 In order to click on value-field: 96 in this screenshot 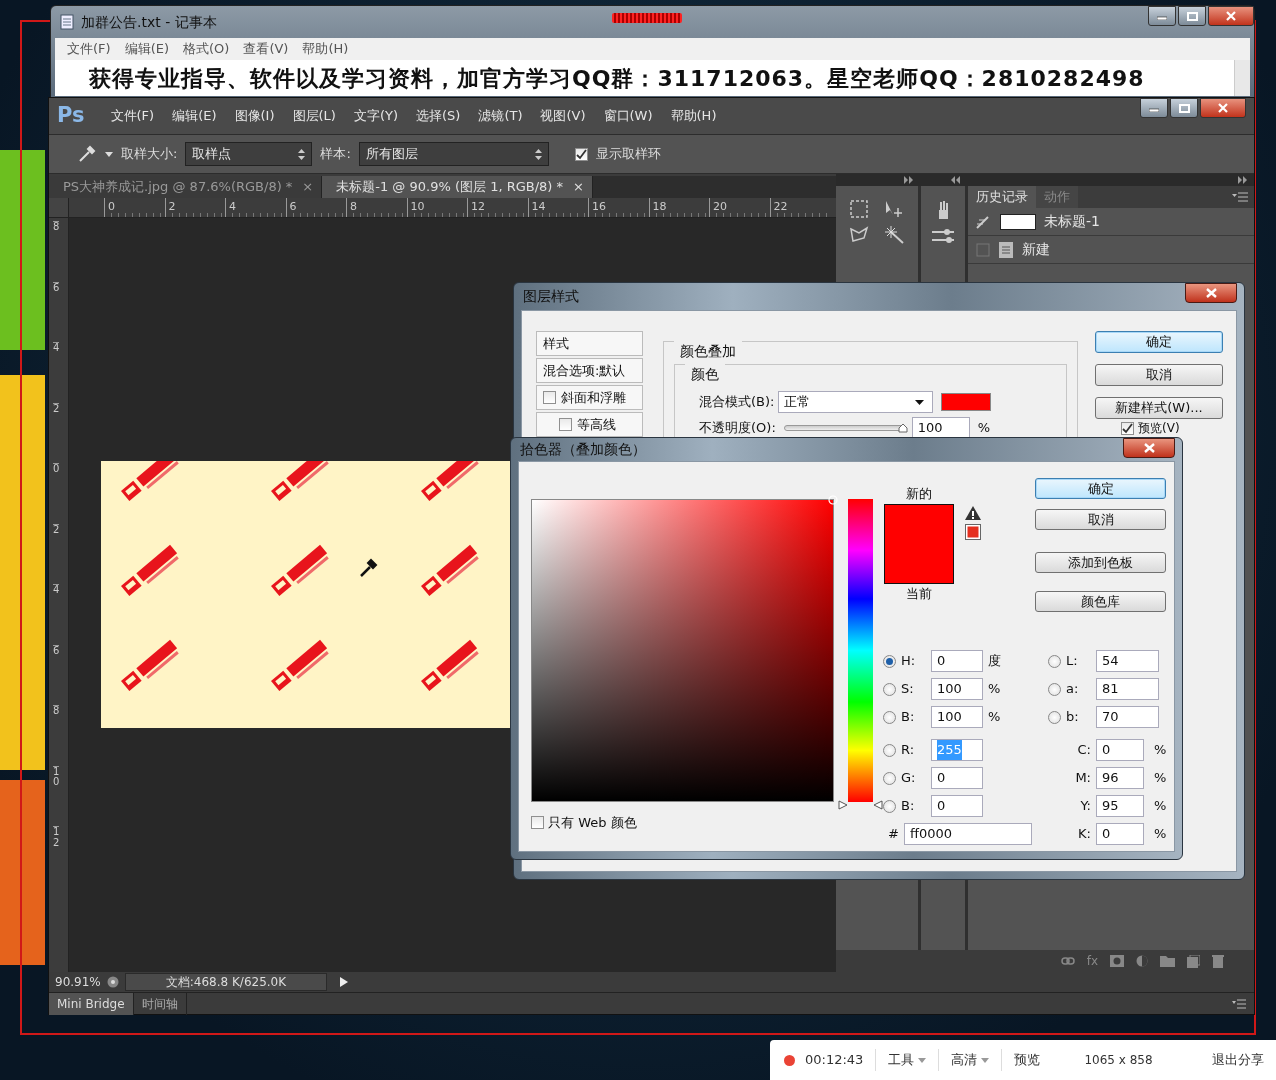, I will do `click(1120, 778)`.